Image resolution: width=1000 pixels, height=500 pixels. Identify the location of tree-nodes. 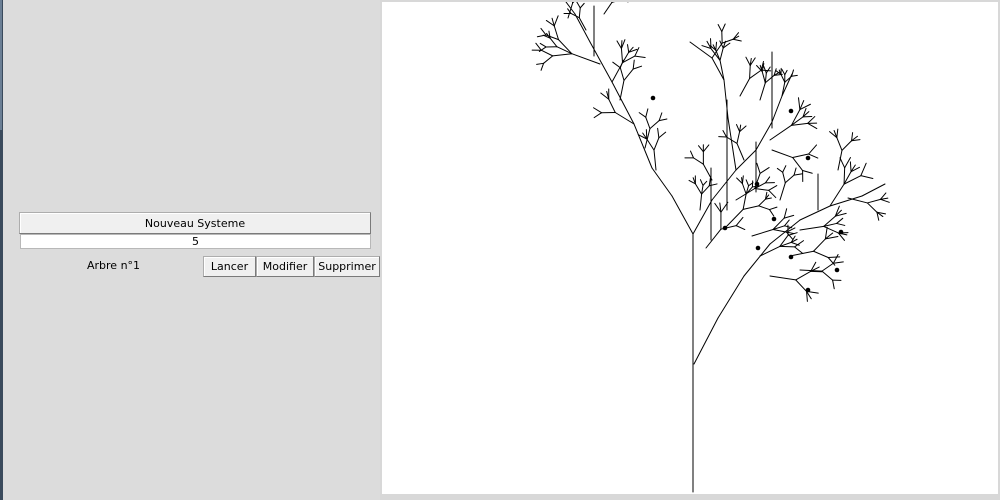
(747, 194).